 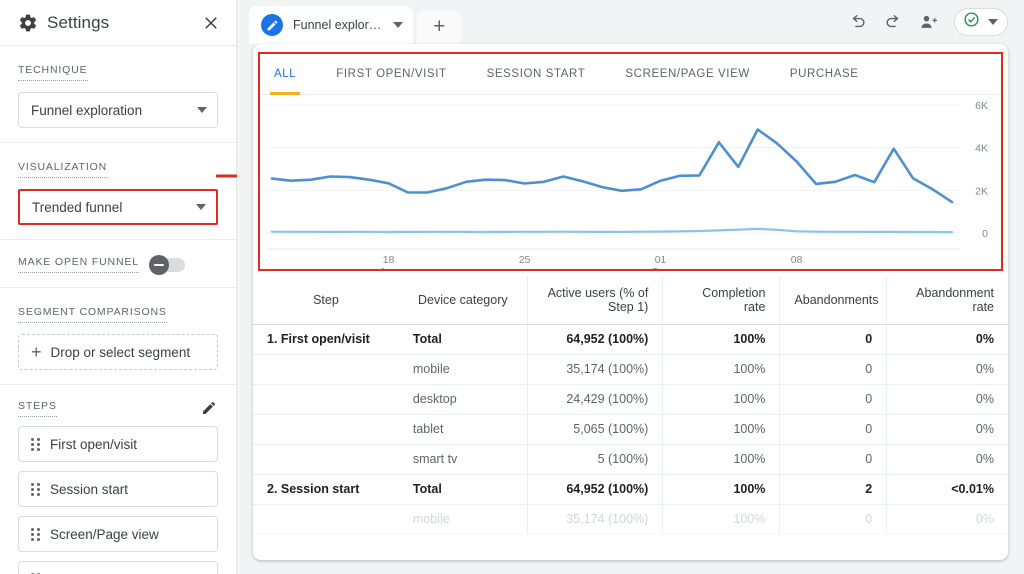 I want to click on check-circle-icon, so click(x=971, y=22).